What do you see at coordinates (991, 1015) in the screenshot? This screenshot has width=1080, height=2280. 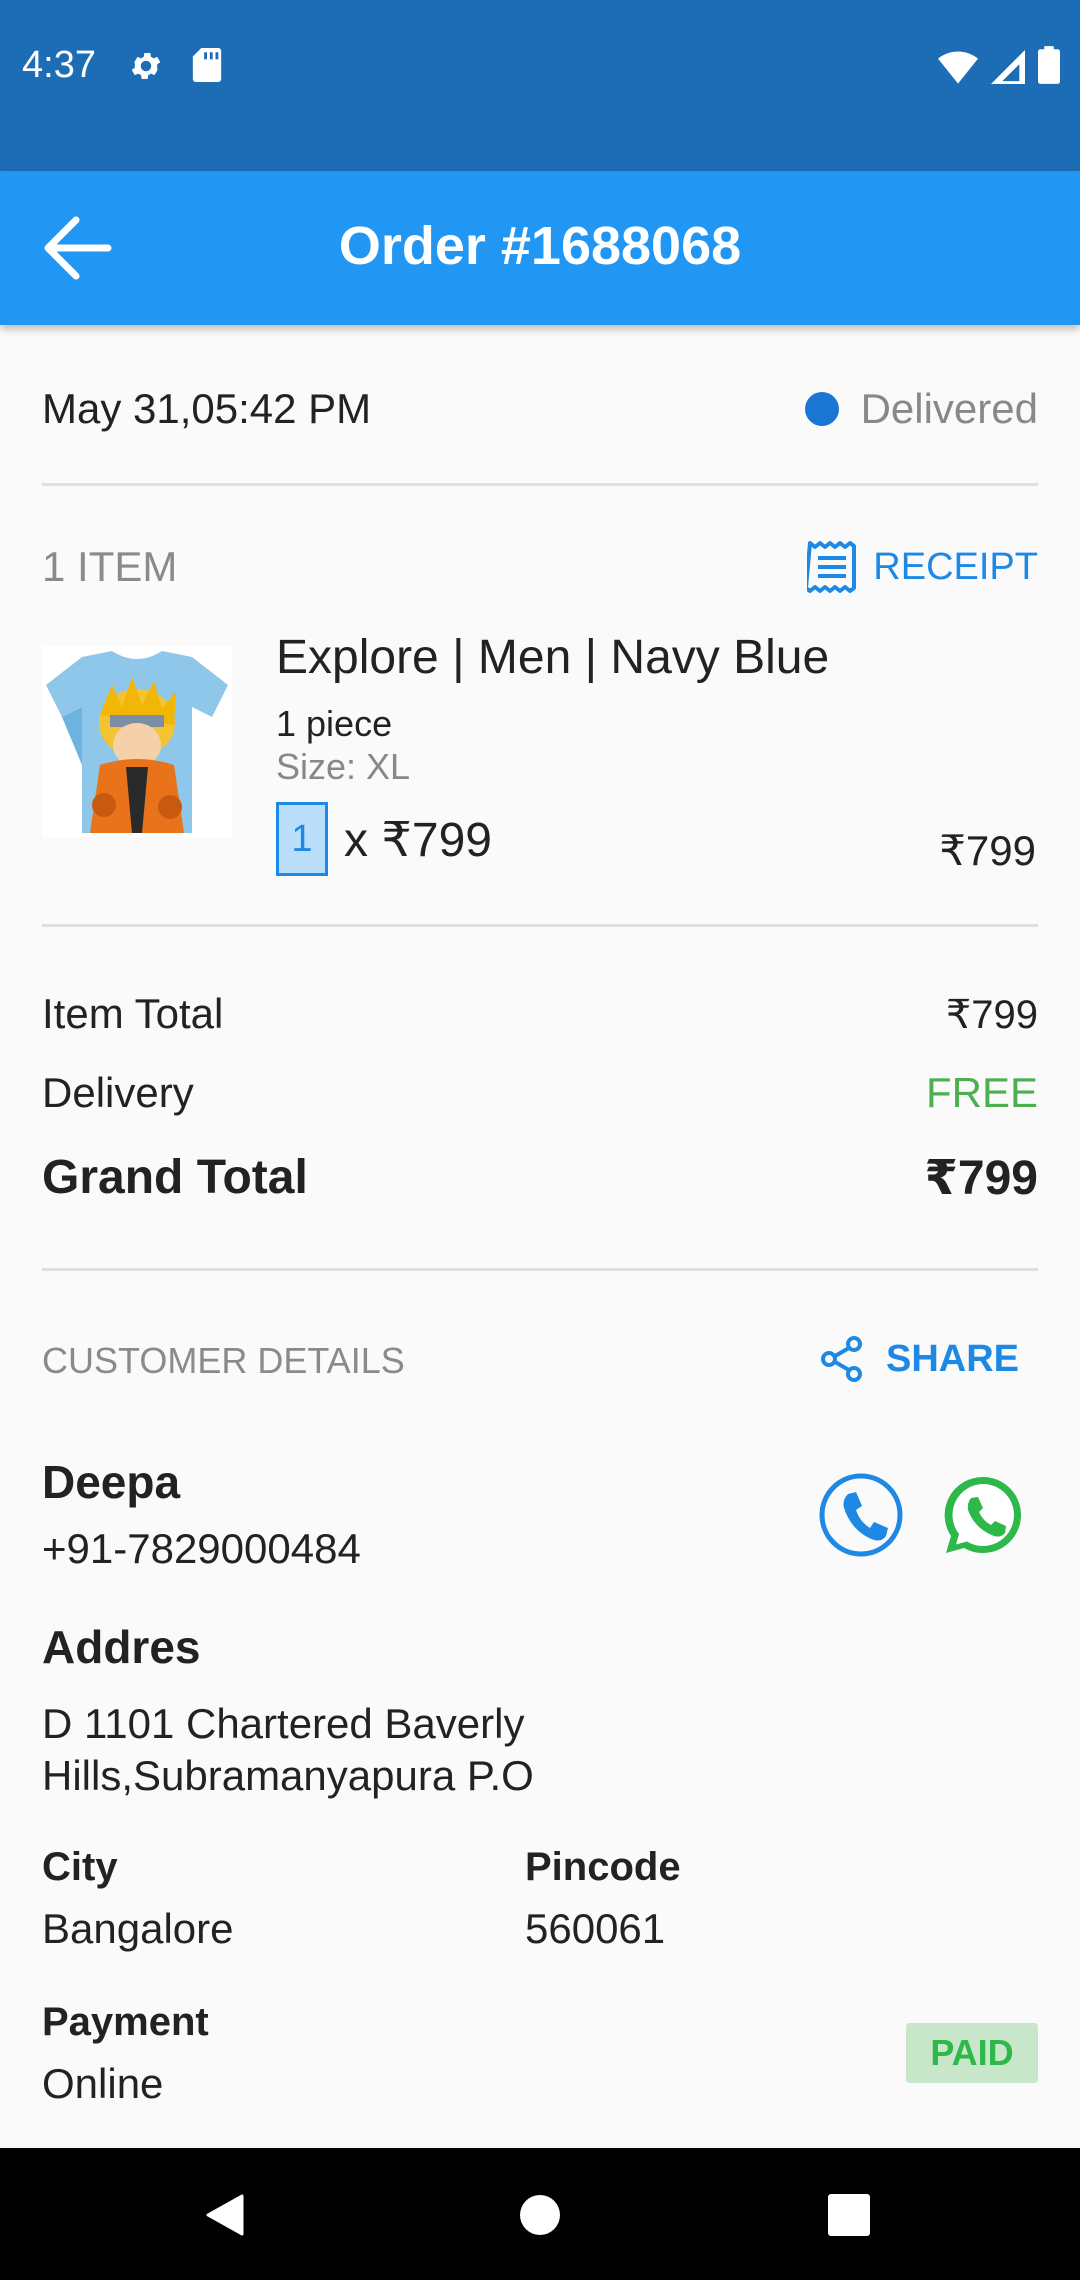 I see `item-total-value: ₹799` at bounding box center [991, 1015].